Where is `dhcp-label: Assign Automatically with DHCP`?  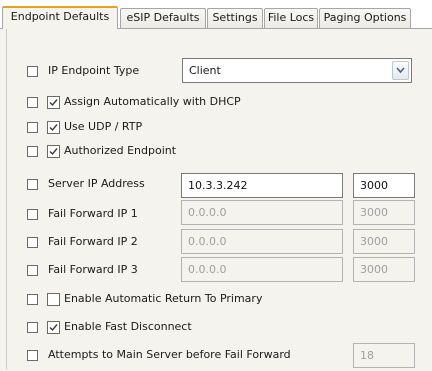 dhcp-label: Assign Automatically with DHCP is located at coordinates (152, 101).